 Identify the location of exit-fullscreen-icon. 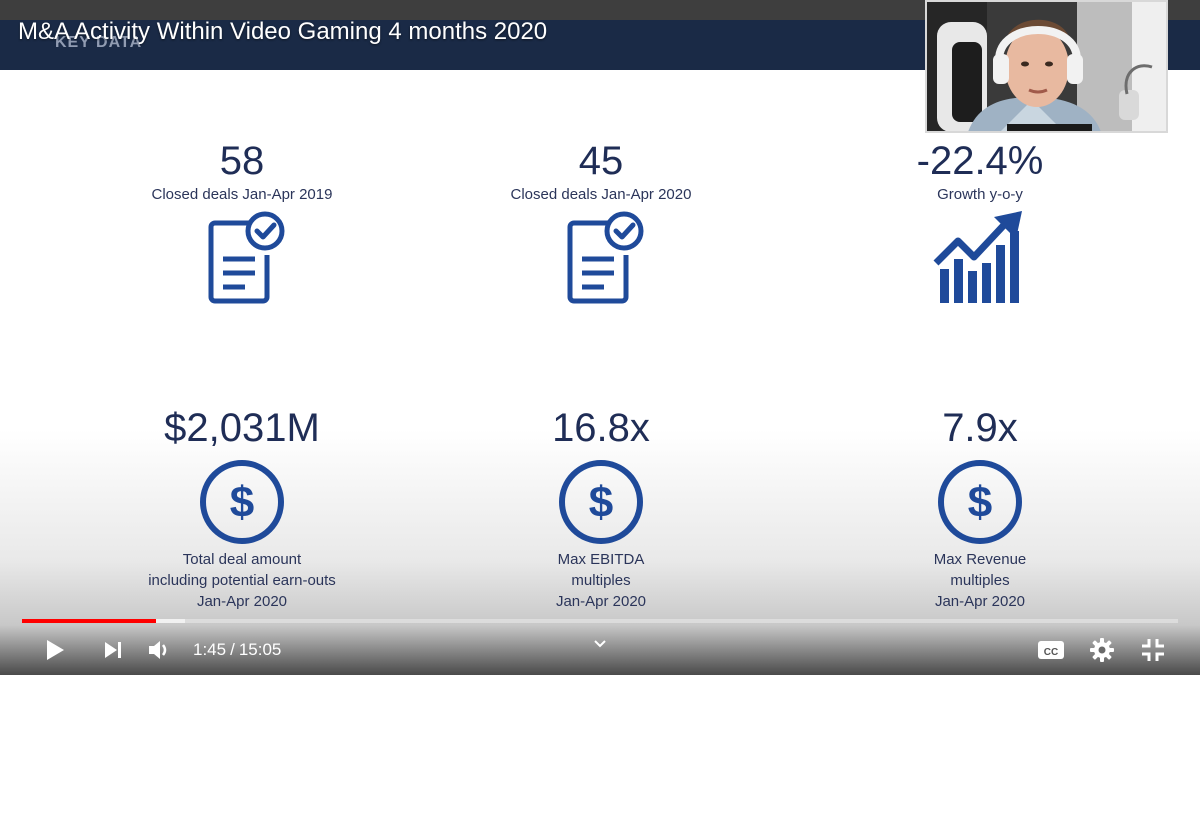
(1153, 650).